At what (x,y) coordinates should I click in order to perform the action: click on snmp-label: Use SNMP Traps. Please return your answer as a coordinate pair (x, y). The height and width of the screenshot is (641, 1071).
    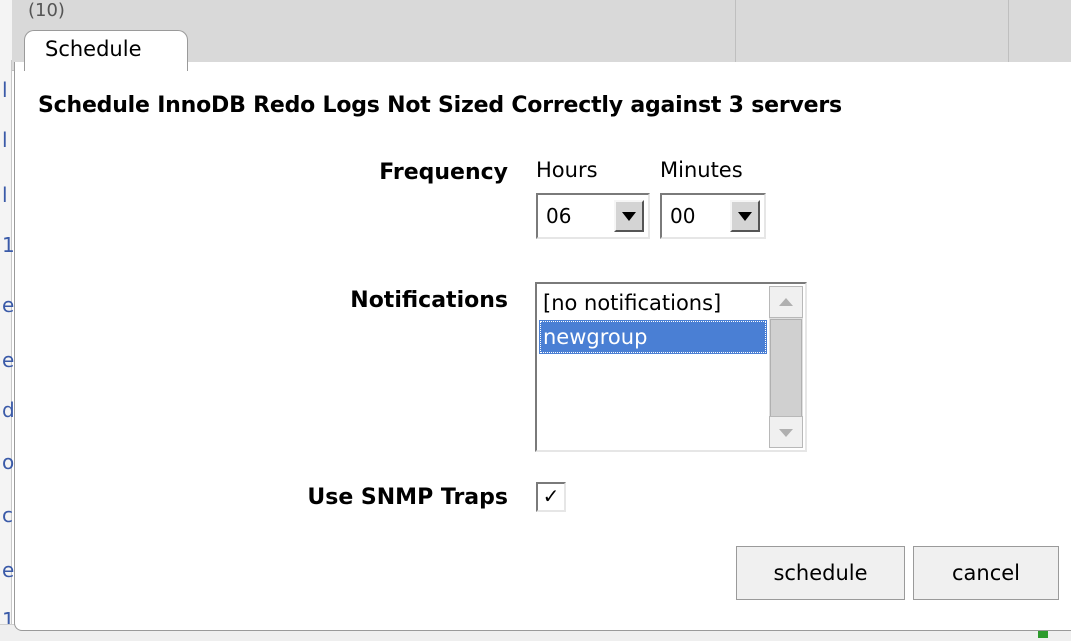
    Looking at the image, I should click on (407, 497).